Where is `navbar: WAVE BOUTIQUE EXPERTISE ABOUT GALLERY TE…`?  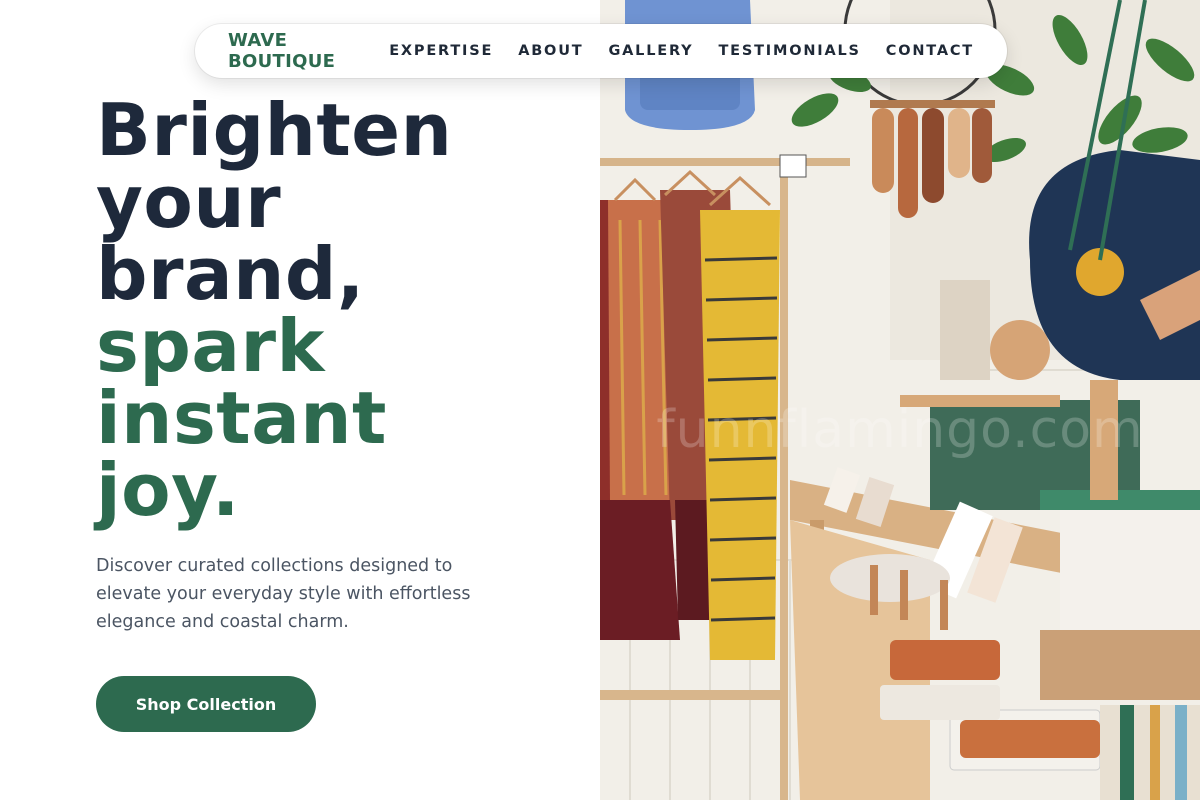 navbar: WAVE BOUTIQUE EXPERTISE ABOUT GALLERY TE… is located at coordinates (601, 51).